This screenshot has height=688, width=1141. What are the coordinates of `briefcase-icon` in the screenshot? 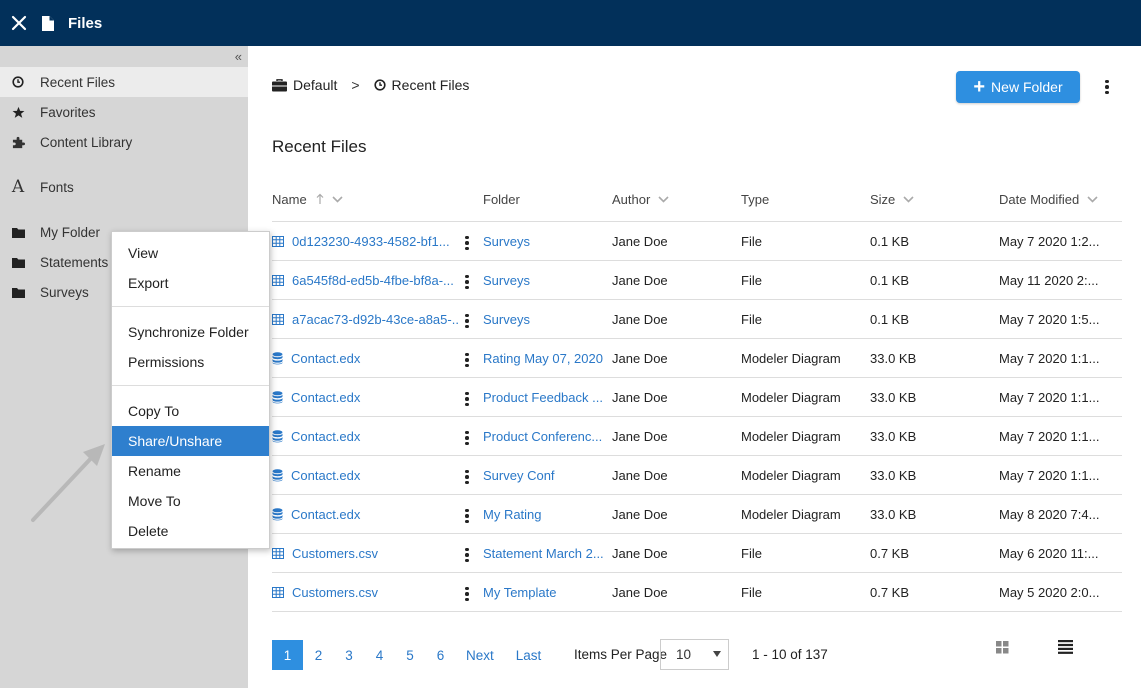 It's located at (279, 85).